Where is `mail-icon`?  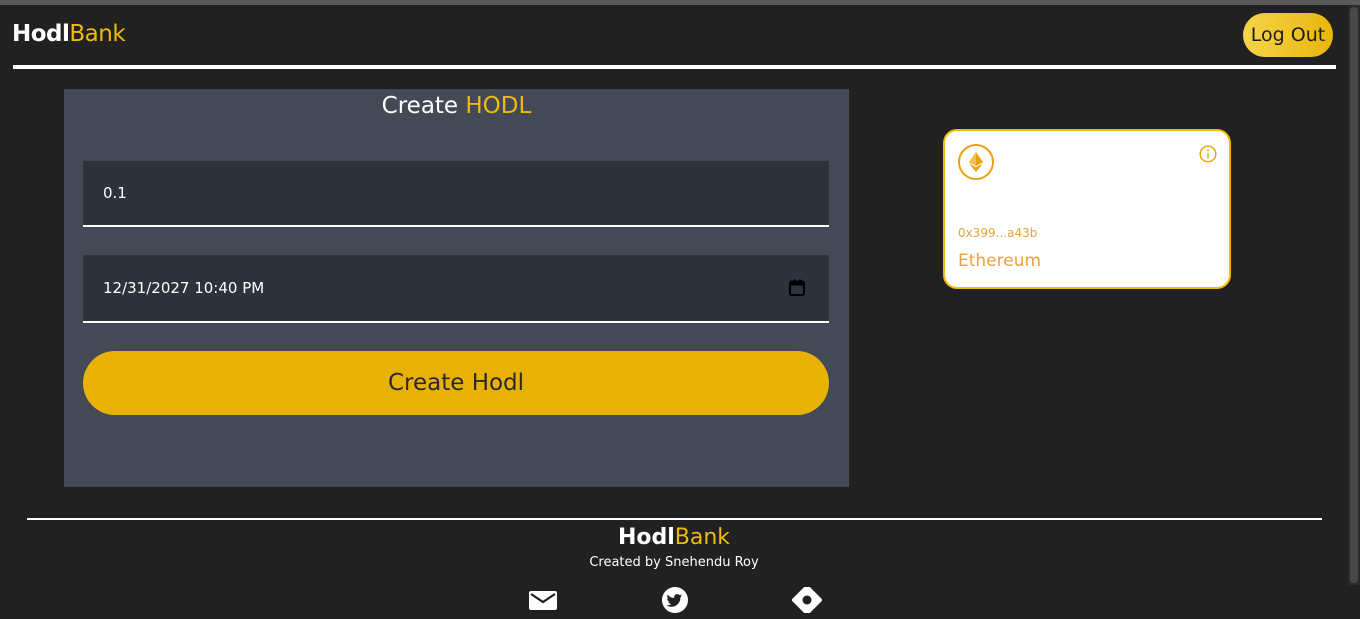
mail-icon is located at coordinates (543, 600).